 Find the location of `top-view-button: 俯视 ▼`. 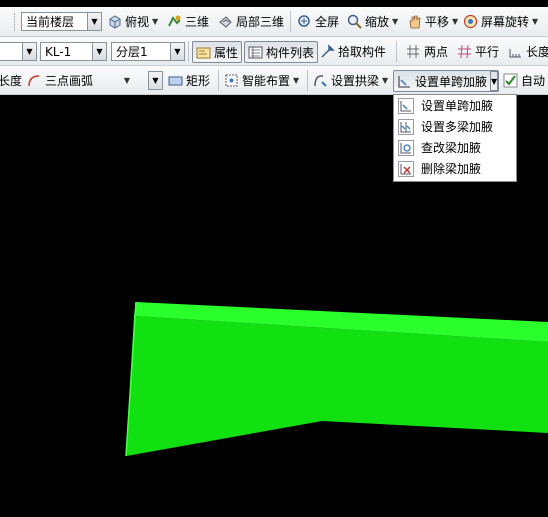

top-view-button: 俯视 ▼ is located at coordinates (132, 21).